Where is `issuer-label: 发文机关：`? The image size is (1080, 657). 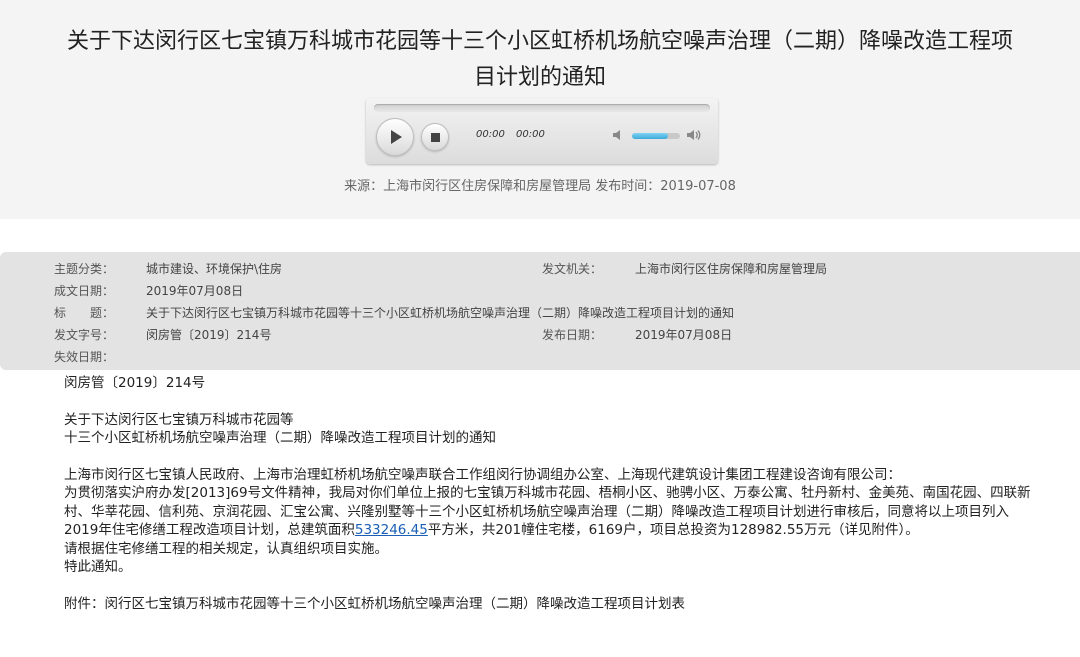
issuer-label: 发文机关： is located at coordinates (572, 269).